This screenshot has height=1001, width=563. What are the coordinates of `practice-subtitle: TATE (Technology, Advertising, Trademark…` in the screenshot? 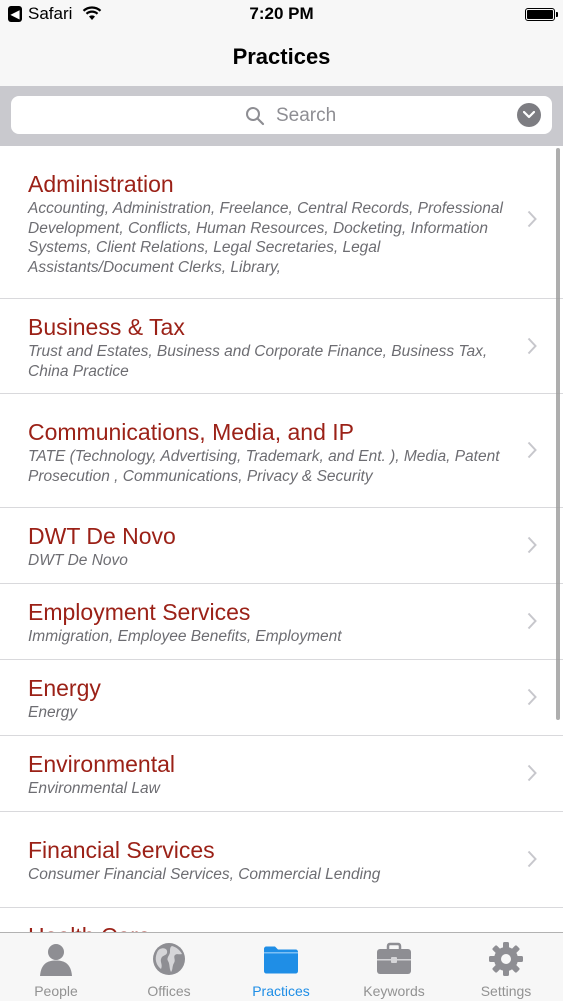 It's located at (264, 466).